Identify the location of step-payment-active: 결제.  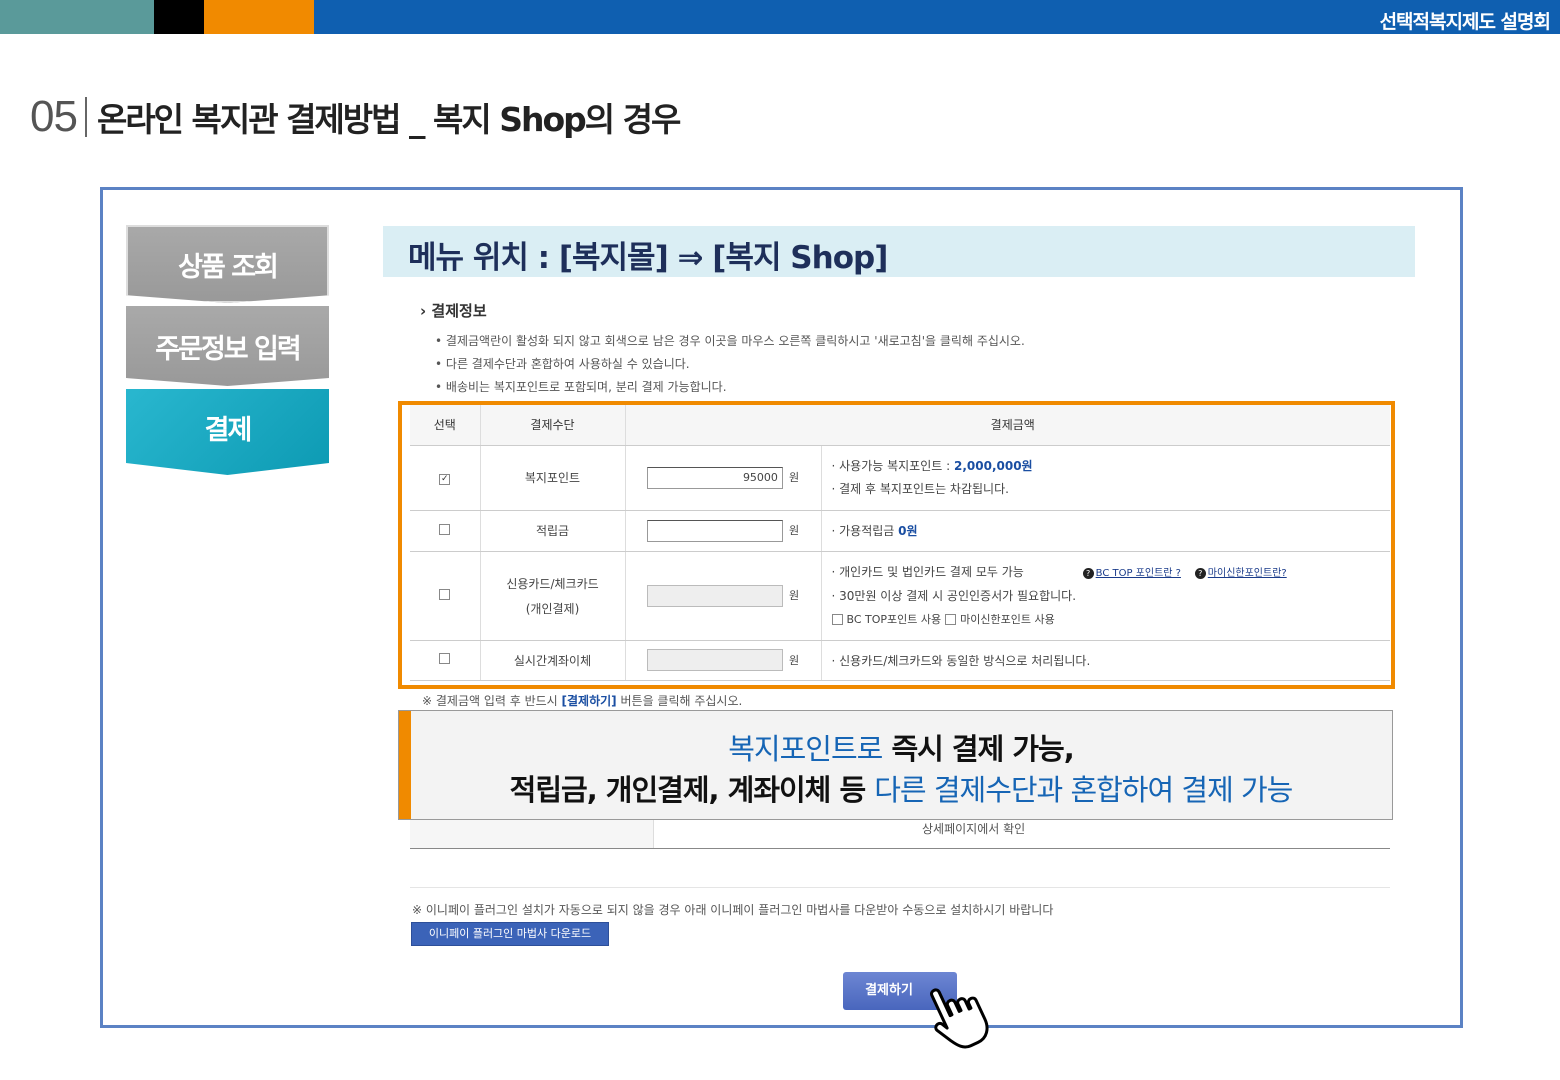
(227, 432).